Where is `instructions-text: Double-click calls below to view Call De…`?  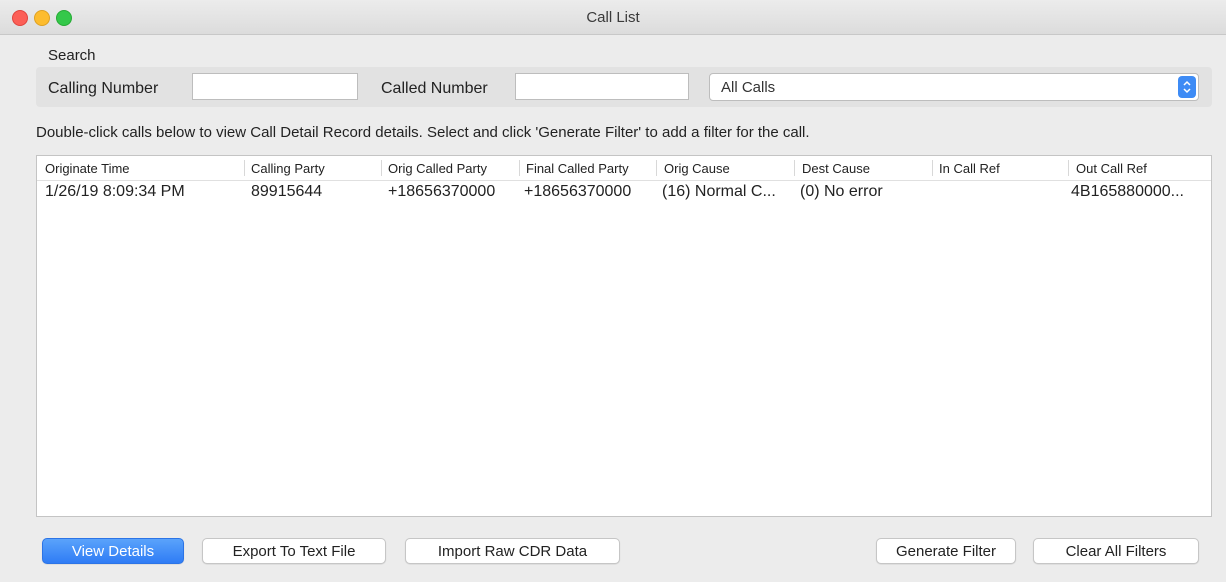 instructions-text: Double-click calls below to view Call De… is located at coordinates (423, 132).